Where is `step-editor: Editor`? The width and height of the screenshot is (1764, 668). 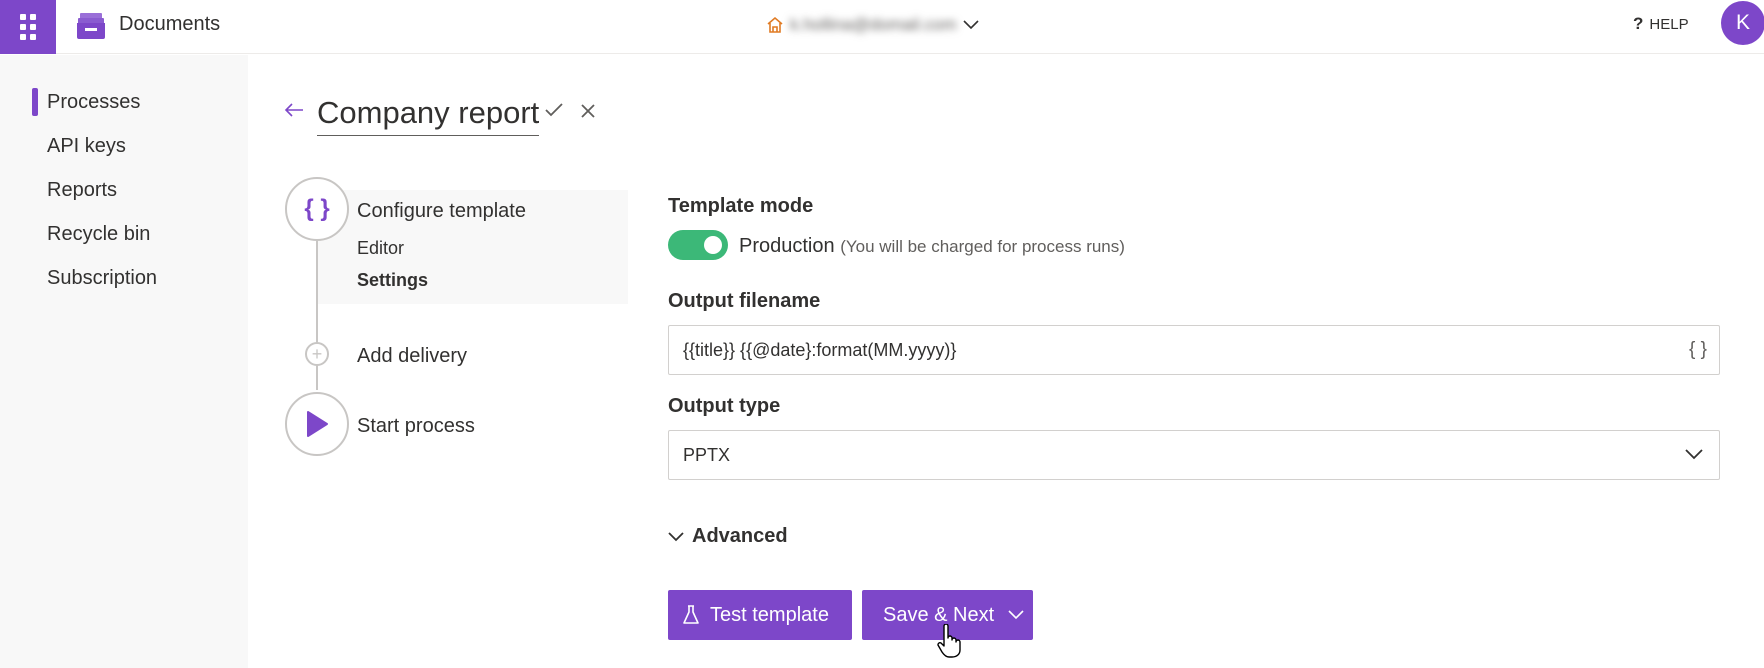
step-editor: Editor is located at coordinates (380, 248).